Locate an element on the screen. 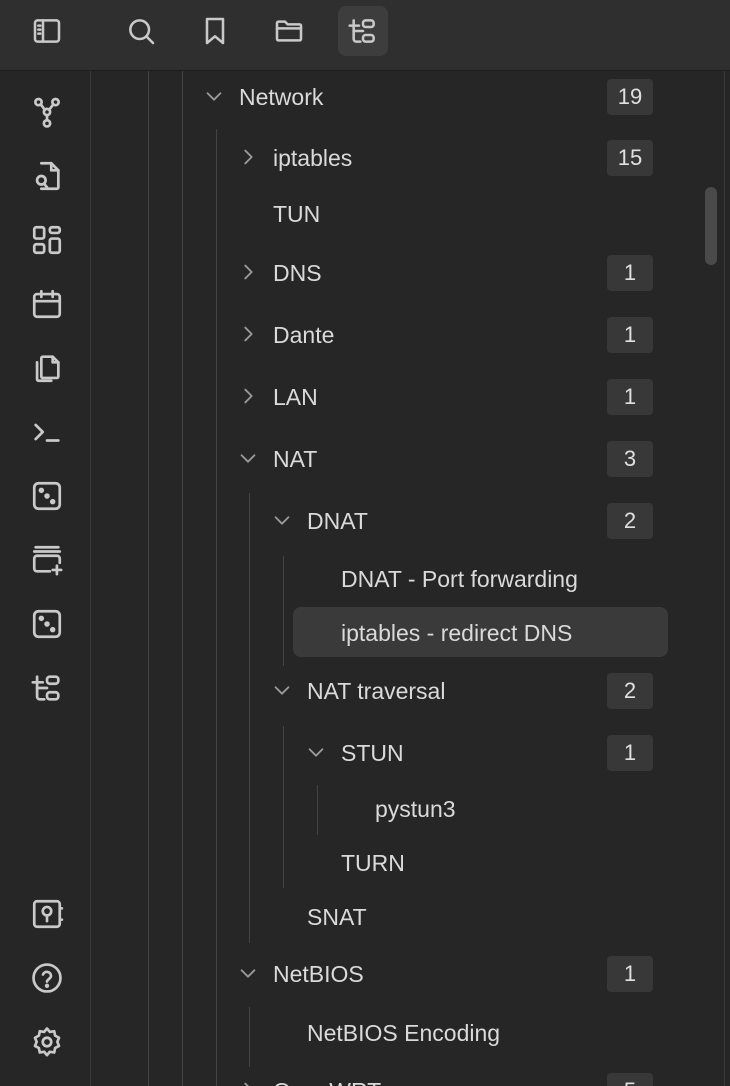 The height and width of the screenshot is (1086, 730). add-card-icon is located at coordinates (47, 560).